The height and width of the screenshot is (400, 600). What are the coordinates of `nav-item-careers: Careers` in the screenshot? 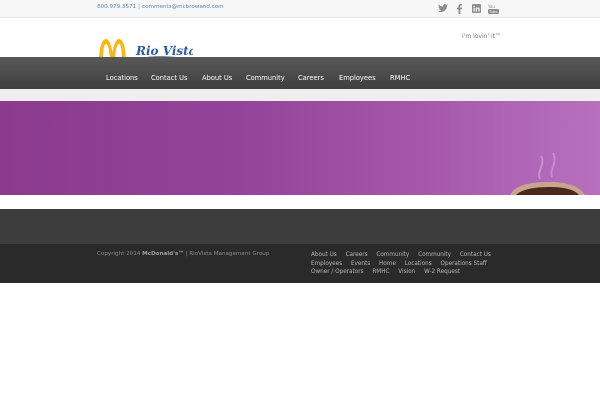 It's located at (311, 73).